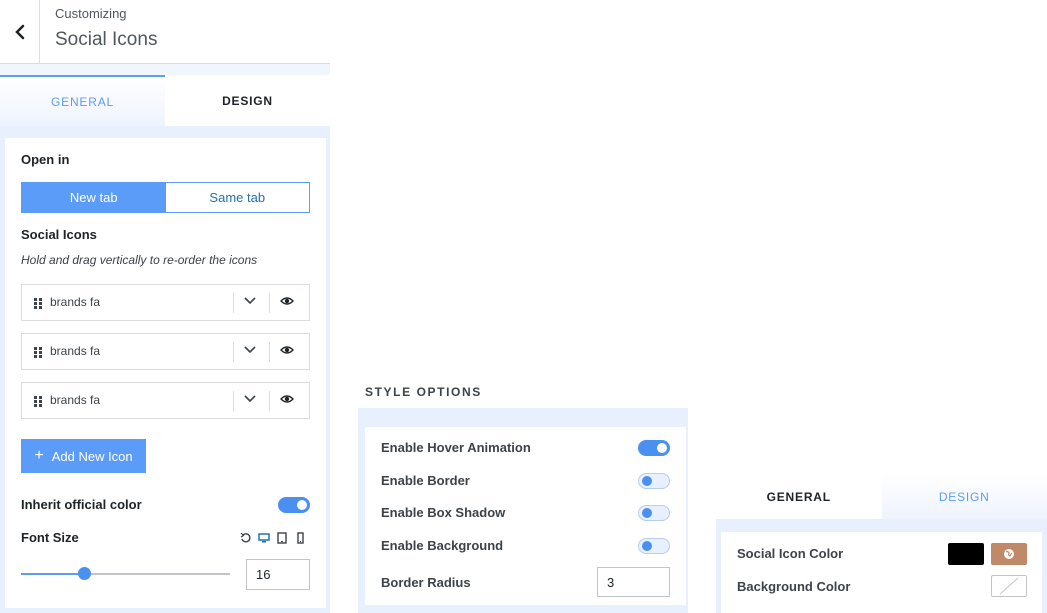 The height and width of the screenshot is (613, 1047). I want to click on box-shadow-label: Enable Box Shadow, so click(443, 512).